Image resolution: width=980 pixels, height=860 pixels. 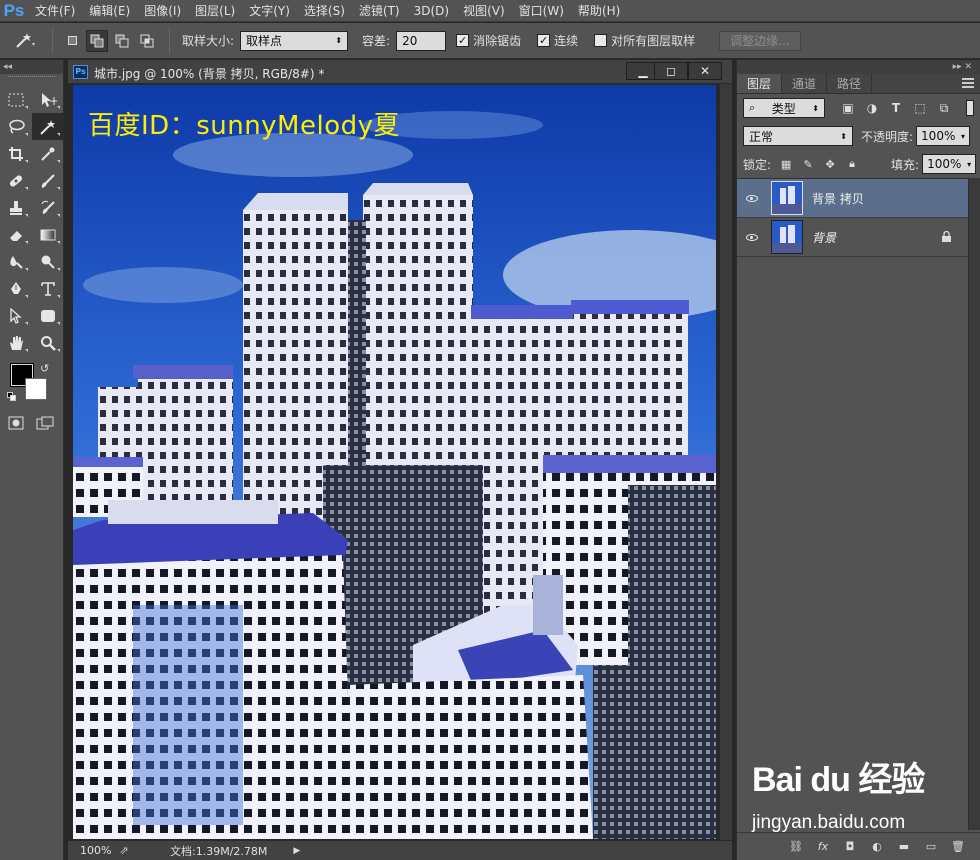 I want to click on subtract-selection-button, so click(x=122, y=41).